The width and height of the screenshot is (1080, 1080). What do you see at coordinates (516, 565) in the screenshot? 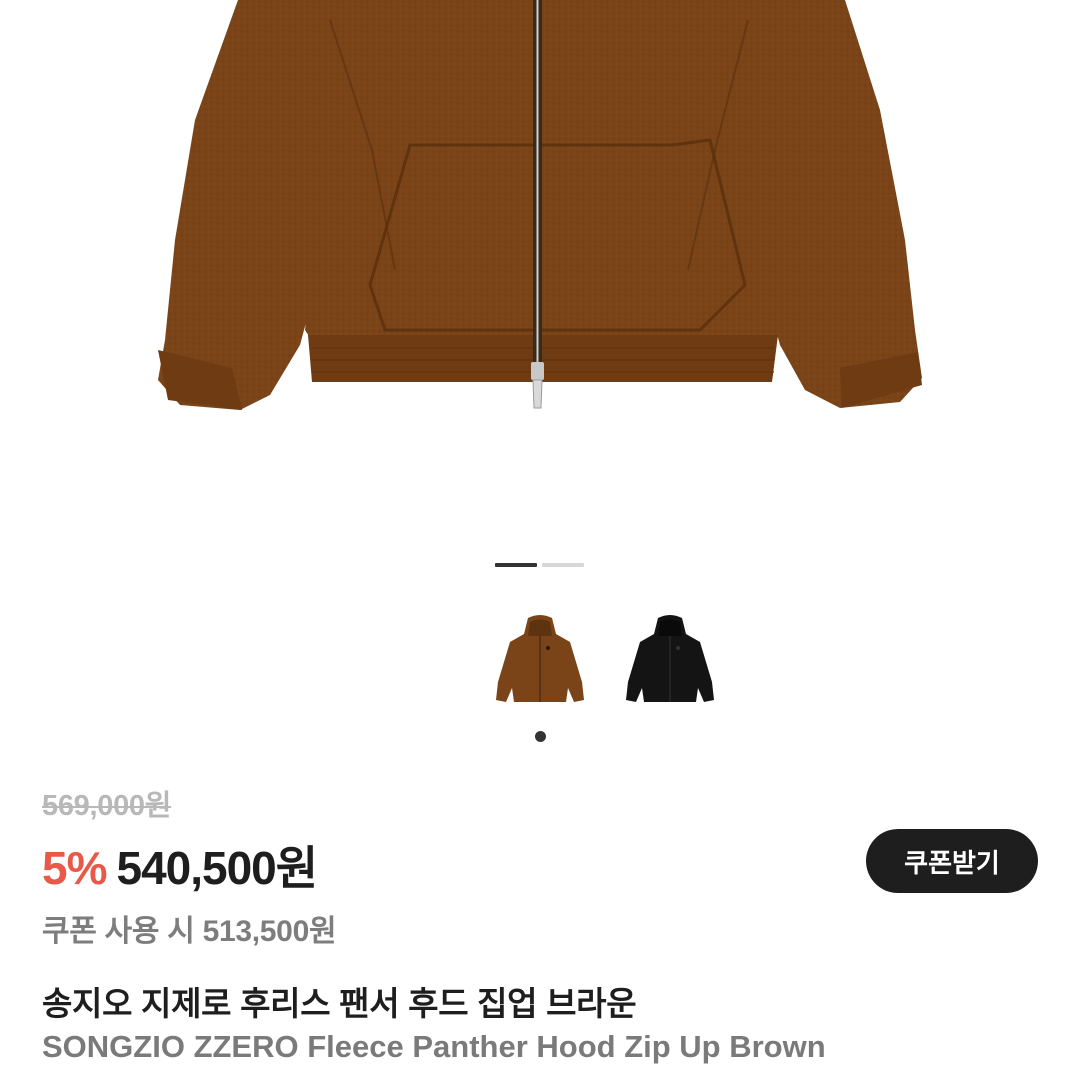
I see `carousel-indicator-active` at bounding box center [516, 565].